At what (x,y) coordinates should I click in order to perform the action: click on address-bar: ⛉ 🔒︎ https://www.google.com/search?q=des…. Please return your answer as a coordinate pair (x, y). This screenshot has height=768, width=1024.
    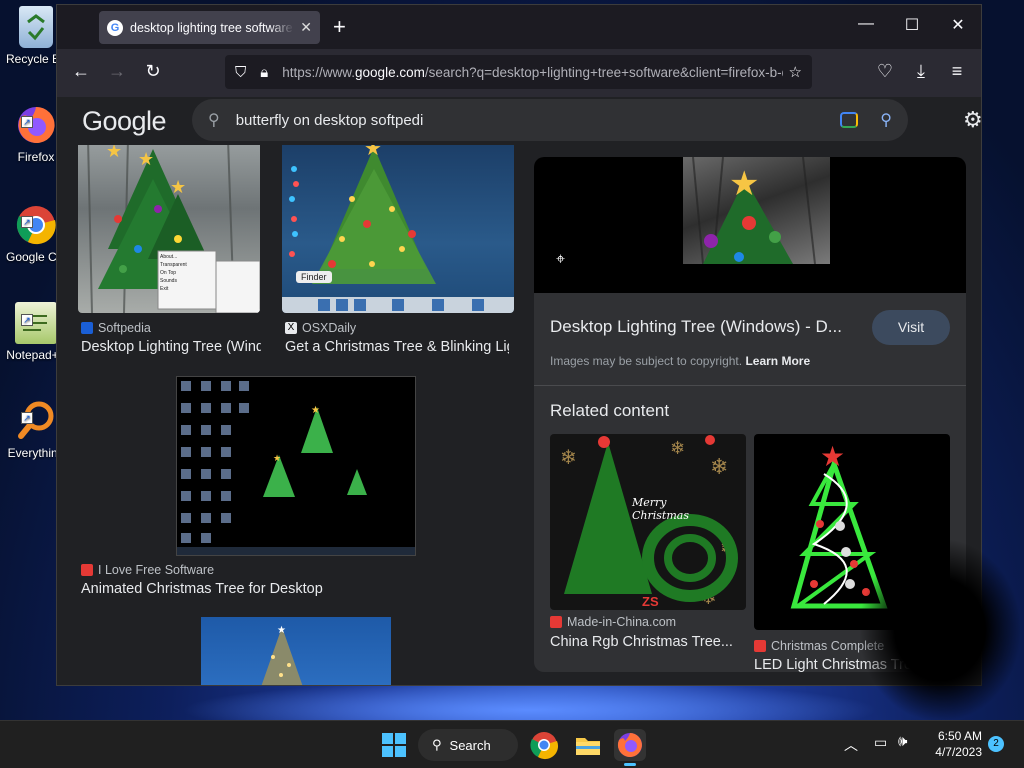
    Looking at the image, I should click on (518, 72).